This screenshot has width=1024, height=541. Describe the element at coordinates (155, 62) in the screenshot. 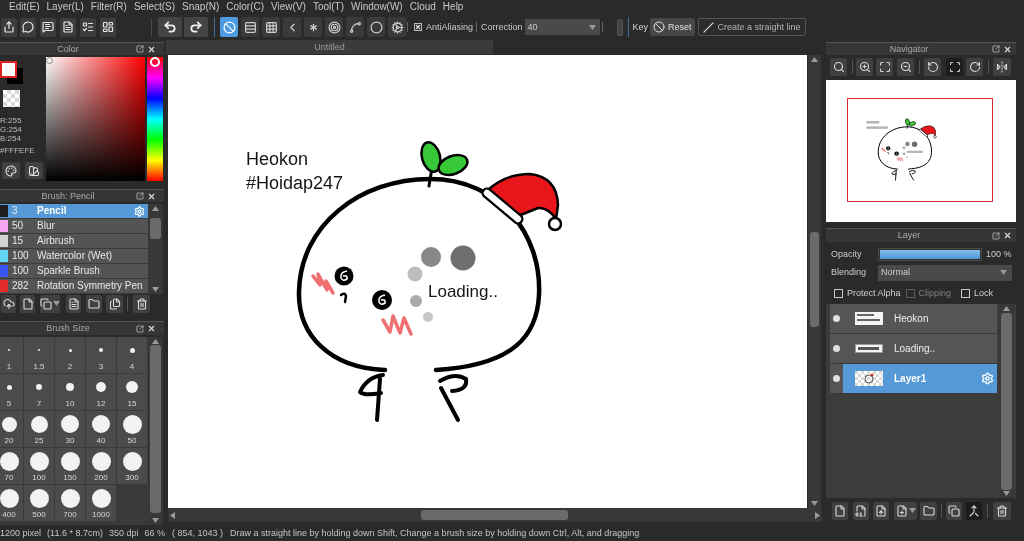

I see `hue-slider-thumb` at that location.